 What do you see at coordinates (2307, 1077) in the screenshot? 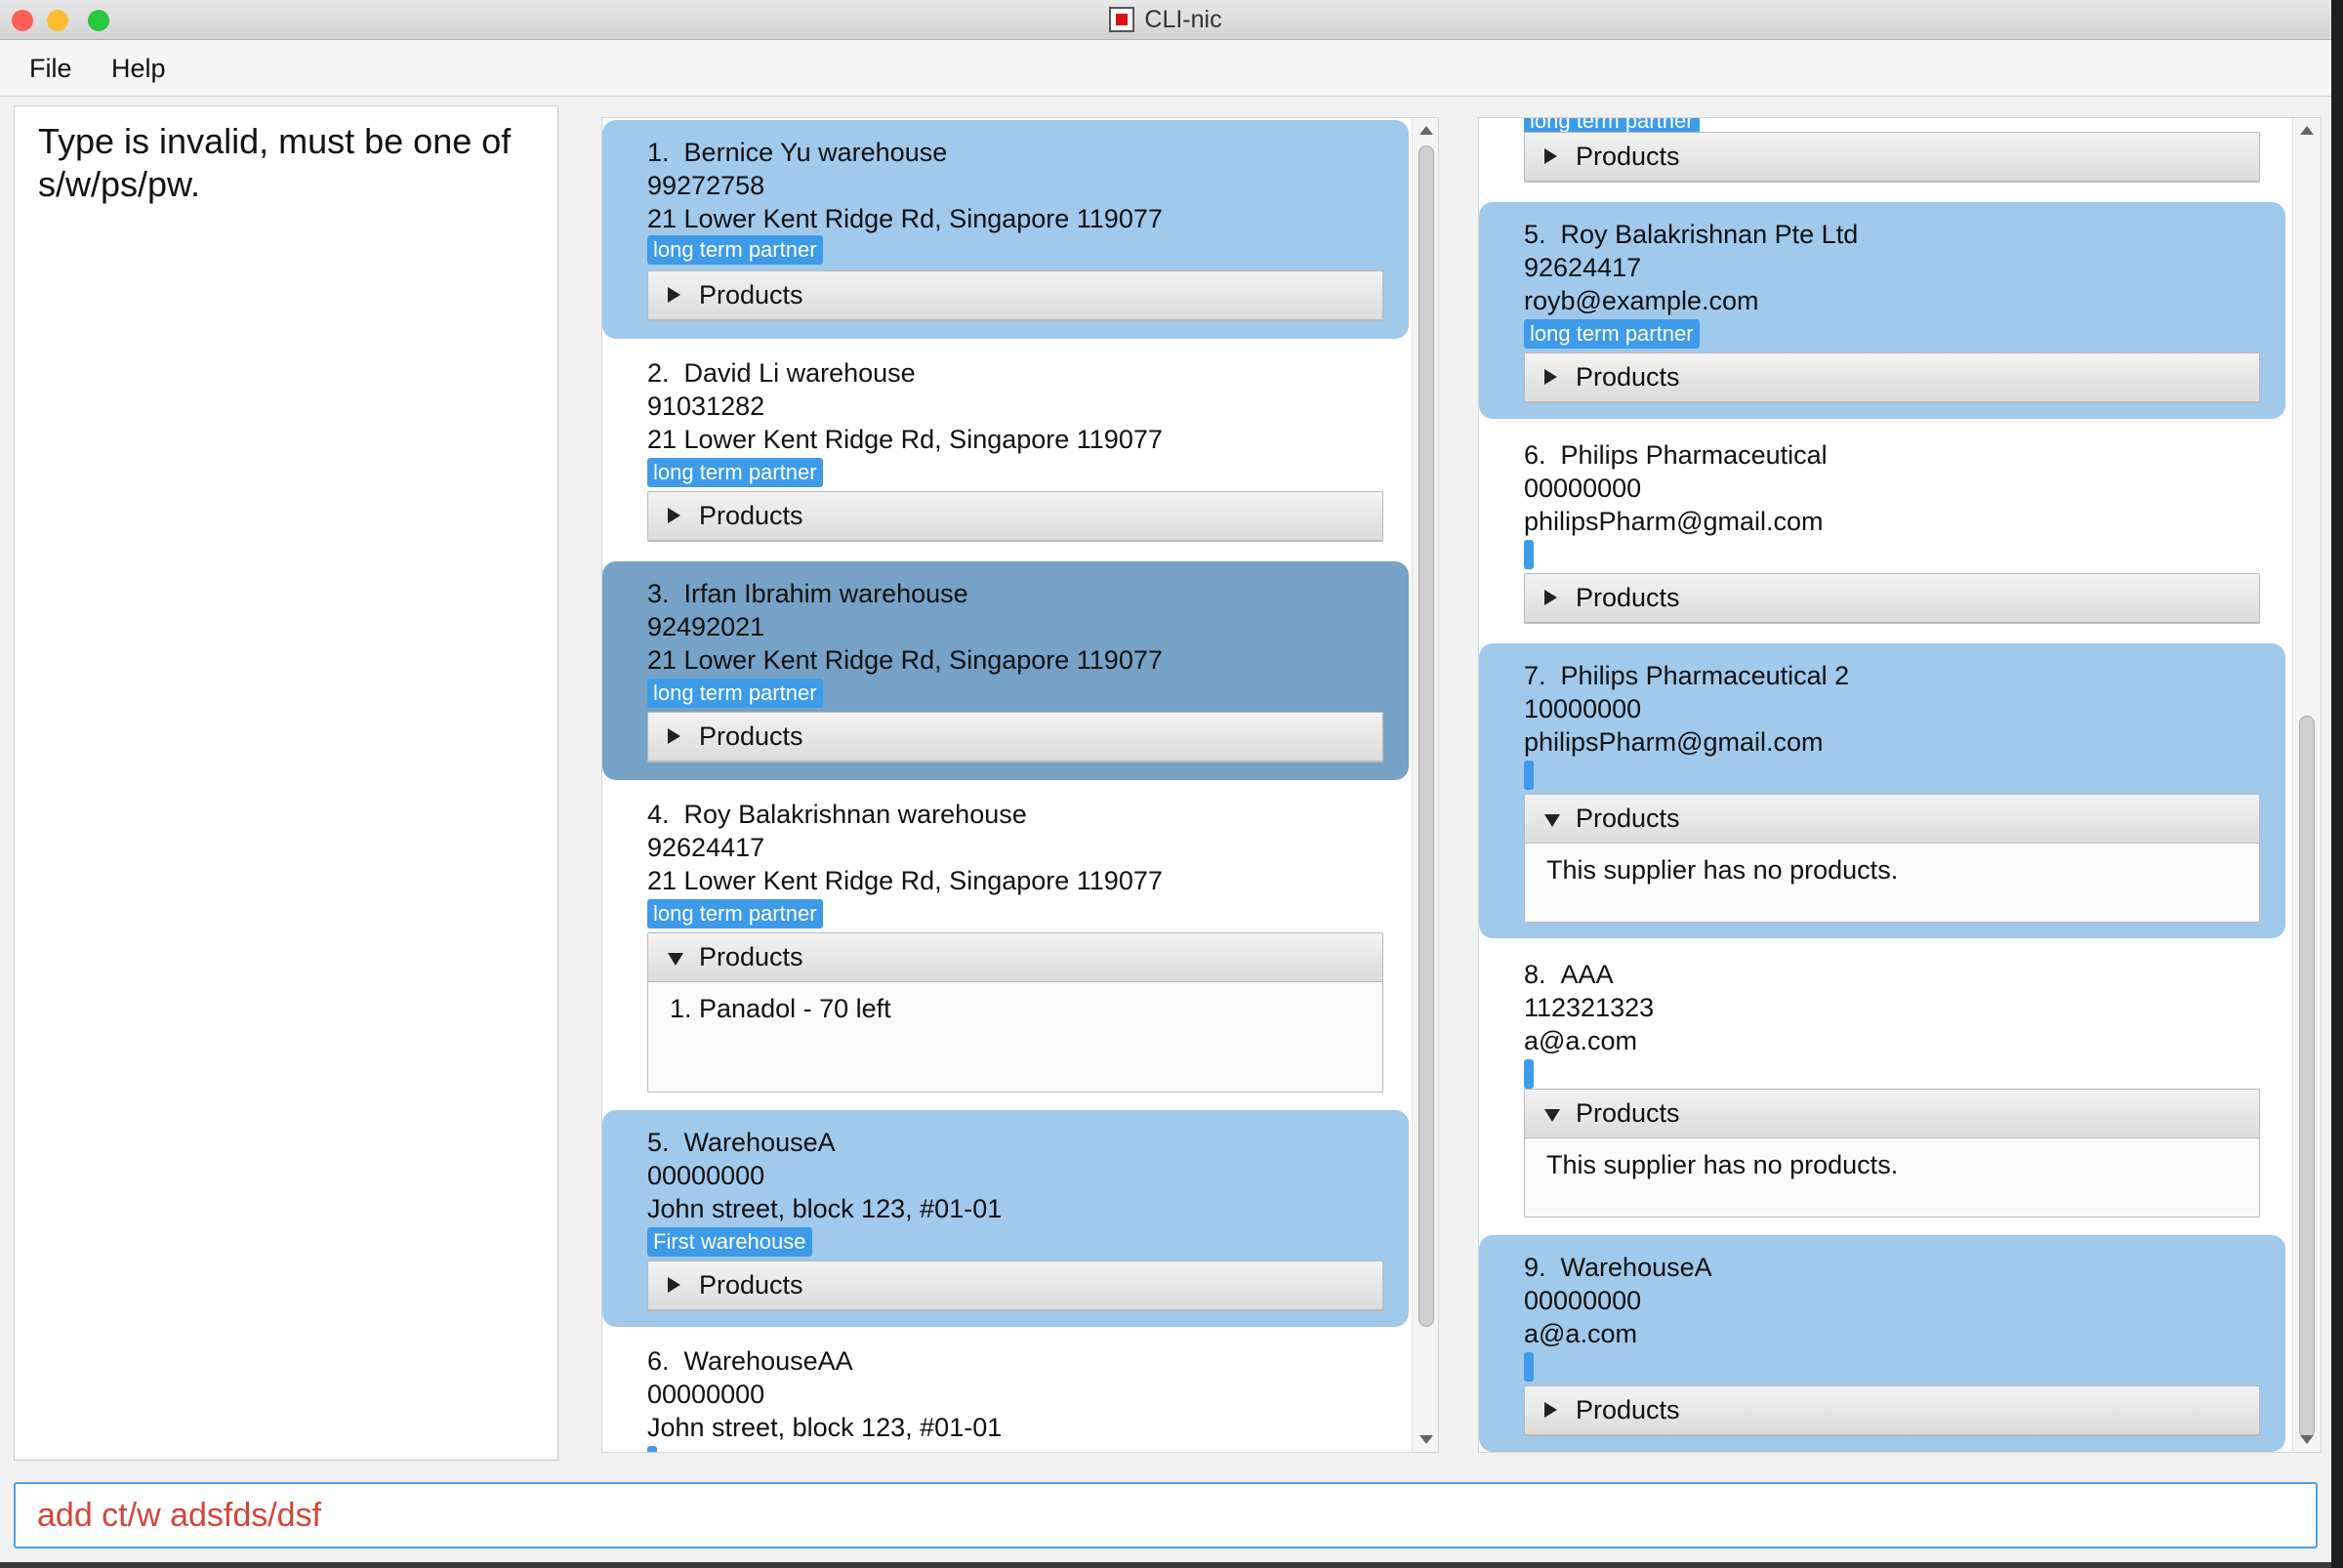
I see `supplier-list-scroll-thumb` at bounding box center [2307, 1077].